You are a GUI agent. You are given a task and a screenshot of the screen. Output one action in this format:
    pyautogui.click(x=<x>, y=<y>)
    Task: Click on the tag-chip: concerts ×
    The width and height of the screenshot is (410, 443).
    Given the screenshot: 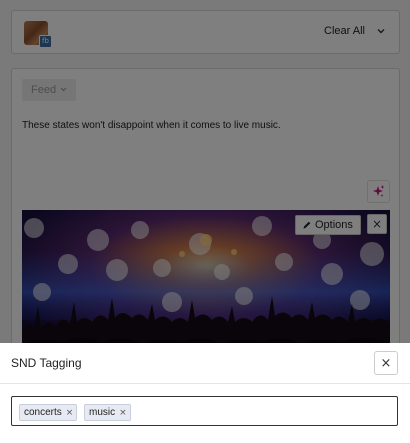 What is the action you would take?
    pyautogui.click(x=48, y=412)
    